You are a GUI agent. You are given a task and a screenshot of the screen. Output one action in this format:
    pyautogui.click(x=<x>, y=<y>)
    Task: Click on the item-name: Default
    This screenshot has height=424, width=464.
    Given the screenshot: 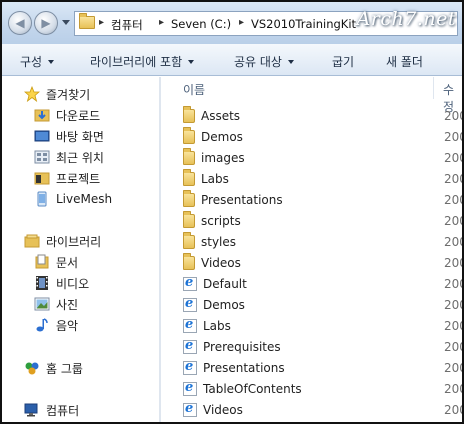 What is the action you would take?
    pyautogui.click(x=225, y=284)
    